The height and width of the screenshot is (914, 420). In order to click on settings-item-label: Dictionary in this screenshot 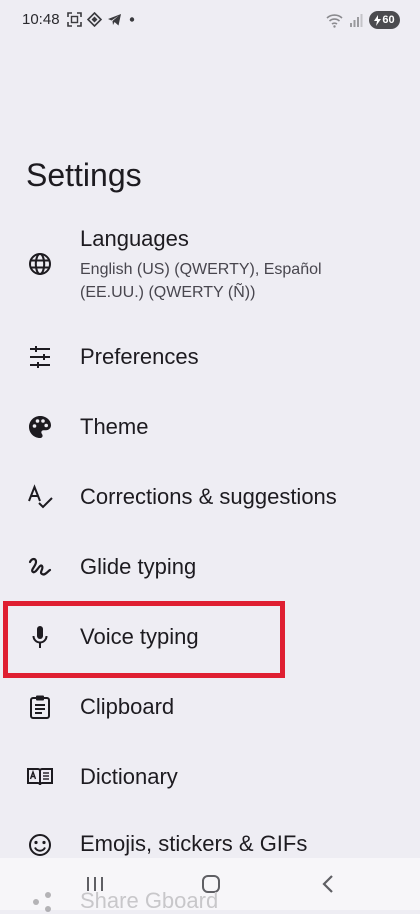, I will do `click(129, 776)`.